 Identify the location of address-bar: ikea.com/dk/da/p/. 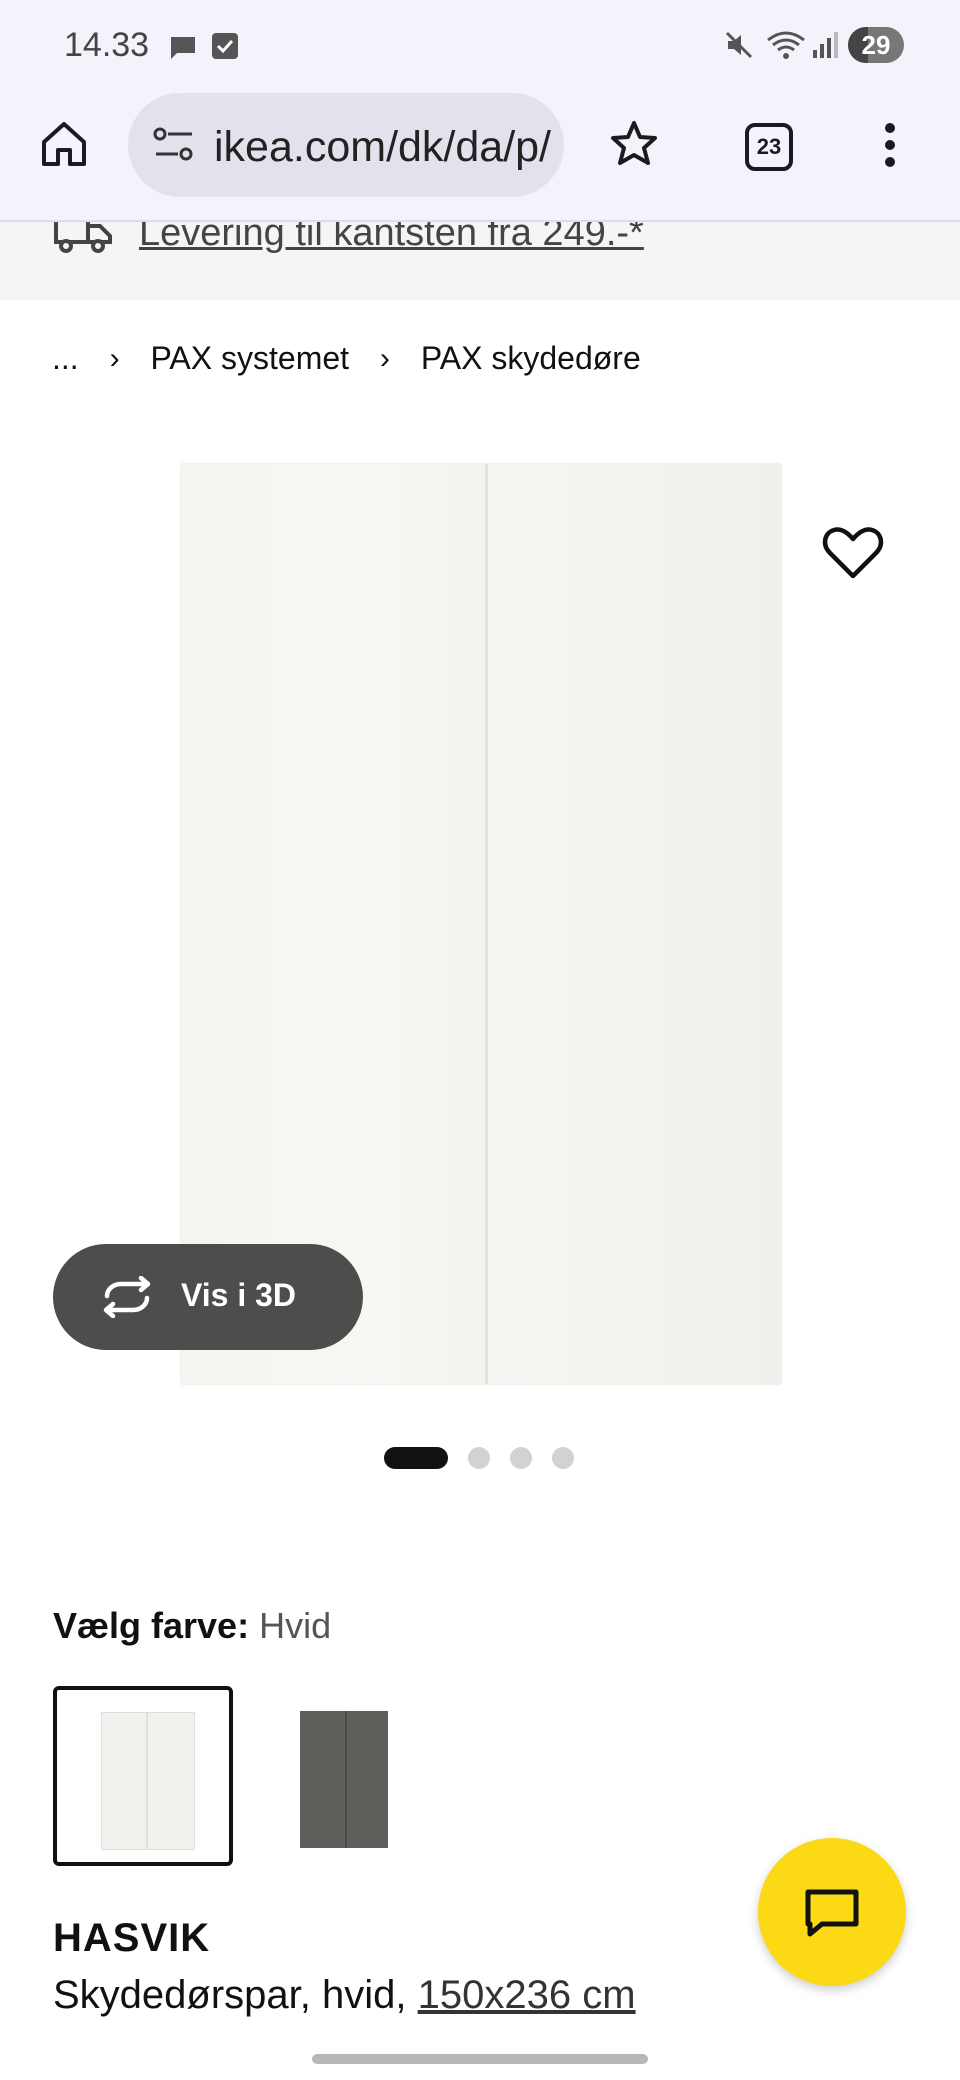
(346, 145).